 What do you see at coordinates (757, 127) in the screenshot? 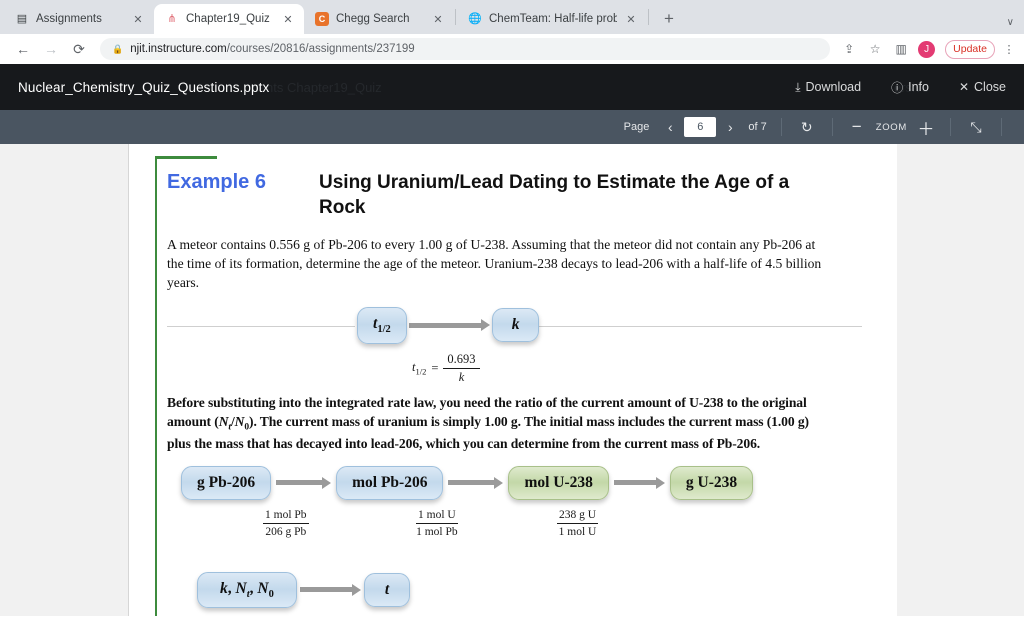
I see `page-count-label: of 7` at bounding box center [757, 127].